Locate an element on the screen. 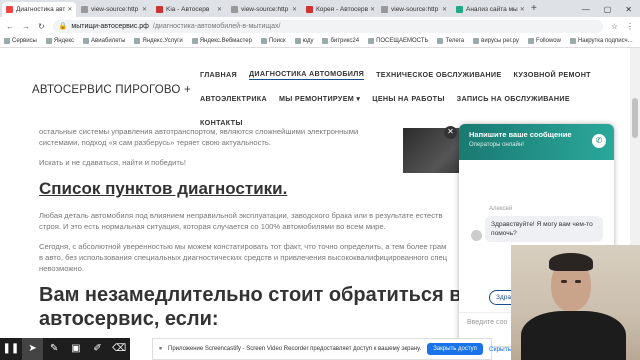 The height and width of the screenshot is (360, 640). minimize-icon: — is located at coordinates (586, 9).